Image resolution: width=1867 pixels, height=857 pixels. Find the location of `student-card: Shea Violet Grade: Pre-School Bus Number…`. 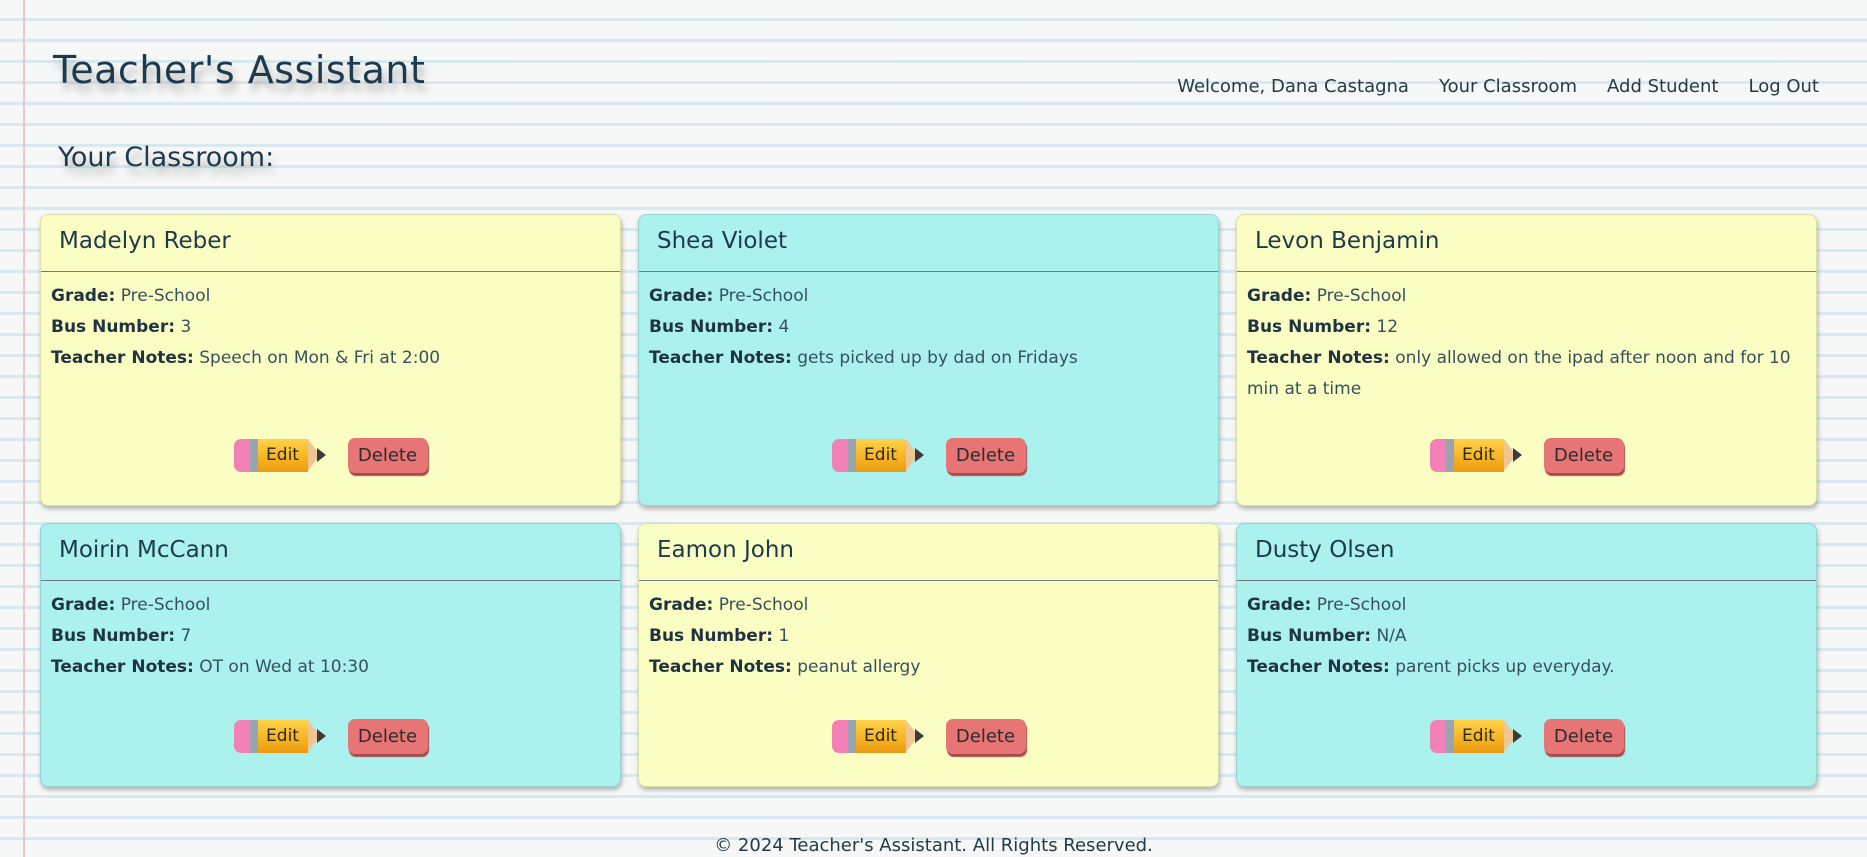

student-card: Shea Violet Grade: Pre-School Bus Number… is located at coordinates (928, 360).